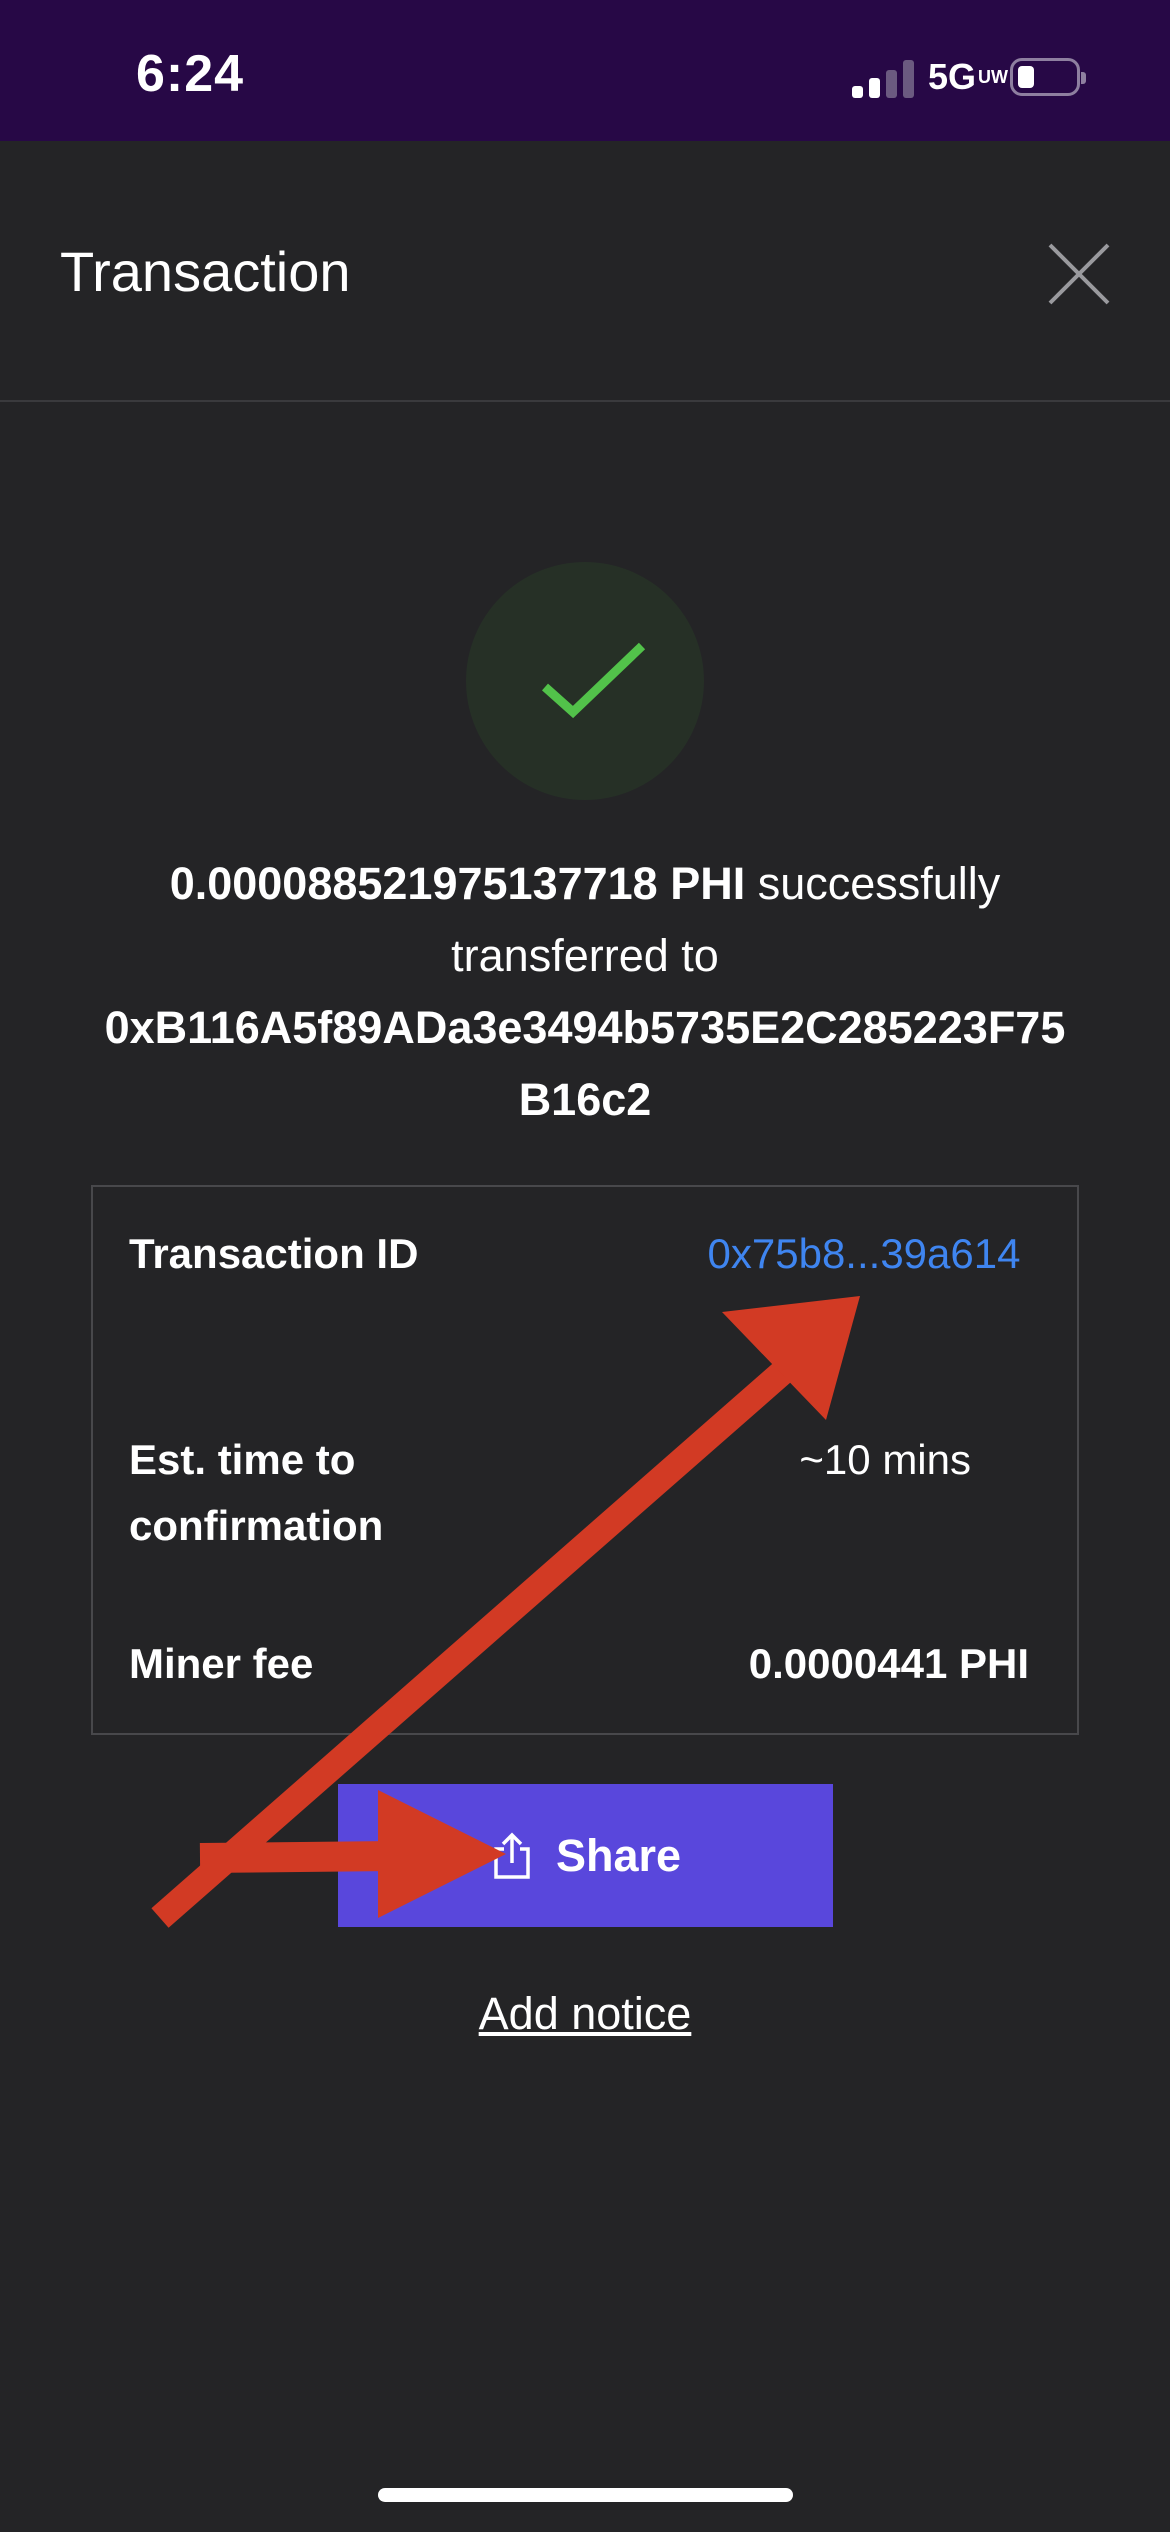 The image size is (1170, 2532). What do you see at coordinates (585, 2014) in the screenshot?
I see `add-notice-link: Add notice` at bounding box center [585, 2014].